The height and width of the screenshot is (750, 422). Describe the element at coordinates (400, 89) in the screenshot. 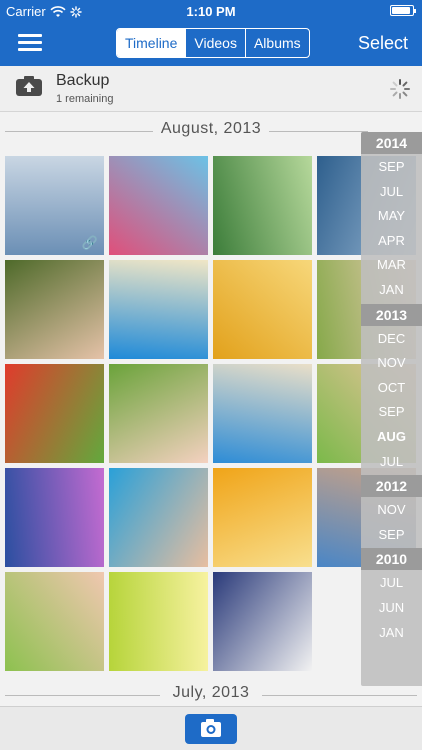

I see `loading-spinner-icon` at that location.